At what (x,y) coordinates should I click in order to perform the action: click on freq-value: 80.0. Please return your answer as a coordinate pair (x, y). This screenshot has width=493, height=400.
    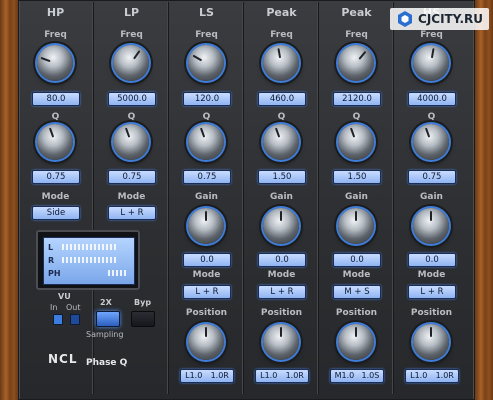
    Looking at the image, I should click on (56, 99).